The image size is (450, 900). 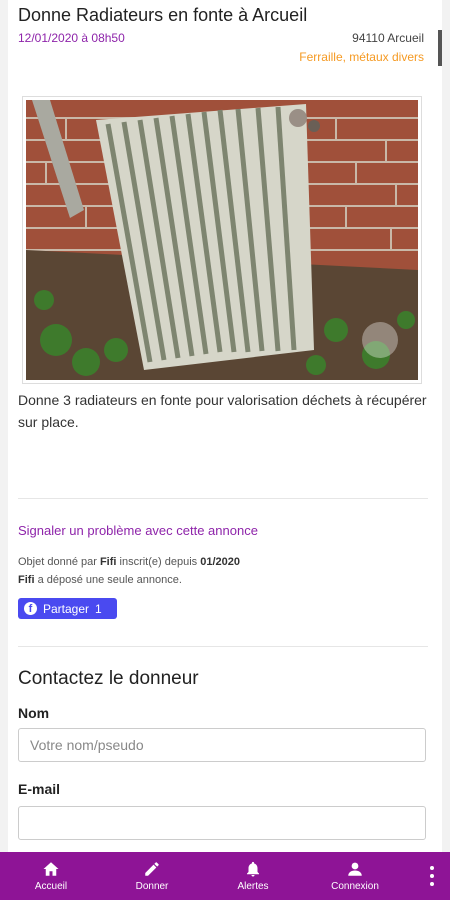 What do you see at coordinates (222, 823) in the screenshot?
I see `email-input` at bounding box center [222, 823].